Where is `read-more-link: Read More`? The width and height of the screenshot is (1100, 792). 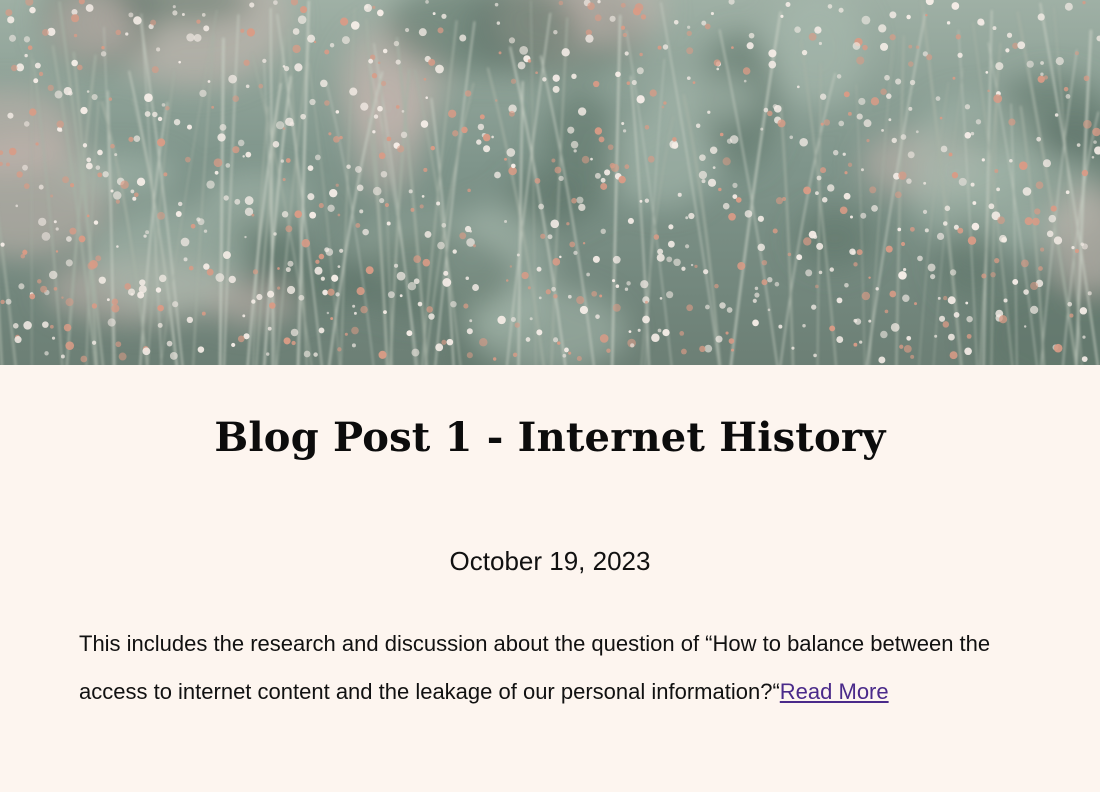 read-more-link: Read More is located at coordinates (834, 691).